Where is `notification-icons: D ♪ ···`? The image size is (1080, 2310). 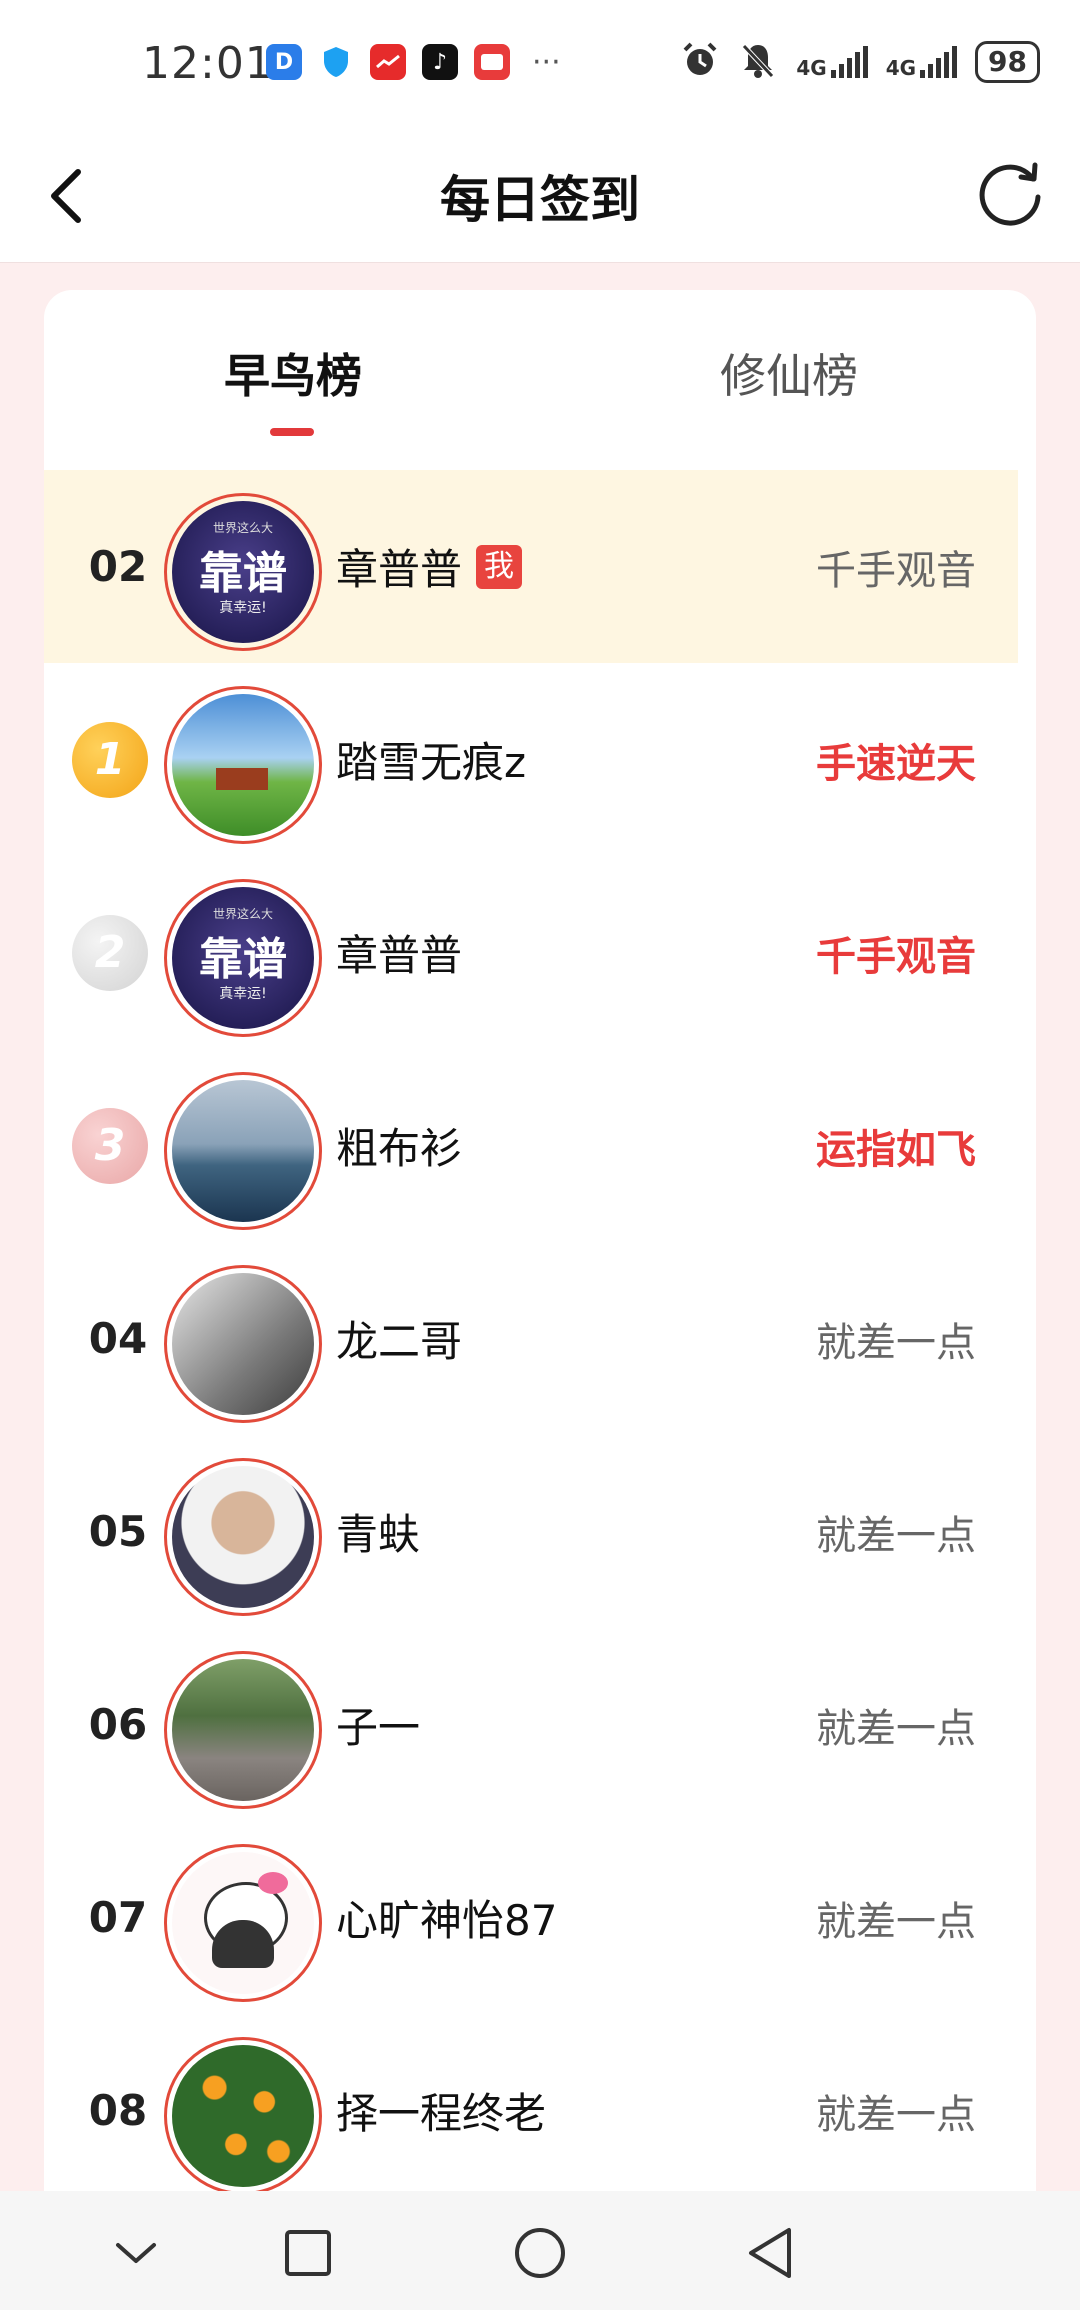
notification-icons: D ♪ ··· is located at coordinates (413, 62).